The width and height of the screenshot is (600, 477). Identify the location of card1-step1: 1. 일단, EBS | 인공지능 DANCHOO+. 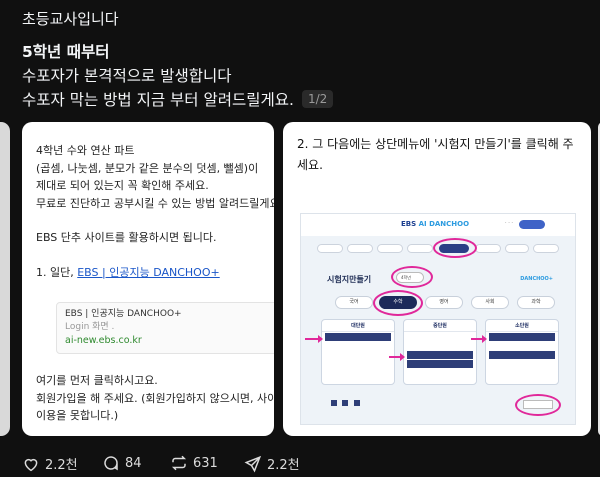
(152, 273).